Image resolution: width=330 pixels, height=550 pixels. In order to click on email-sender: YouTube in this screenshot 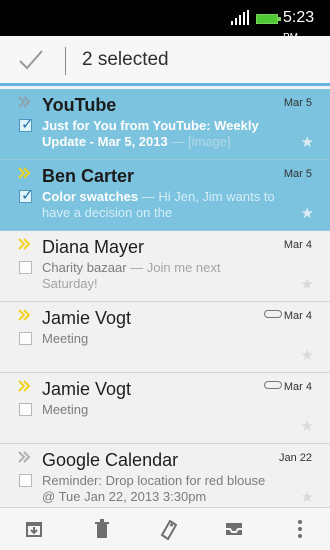, I will do `click(79, 105)`.